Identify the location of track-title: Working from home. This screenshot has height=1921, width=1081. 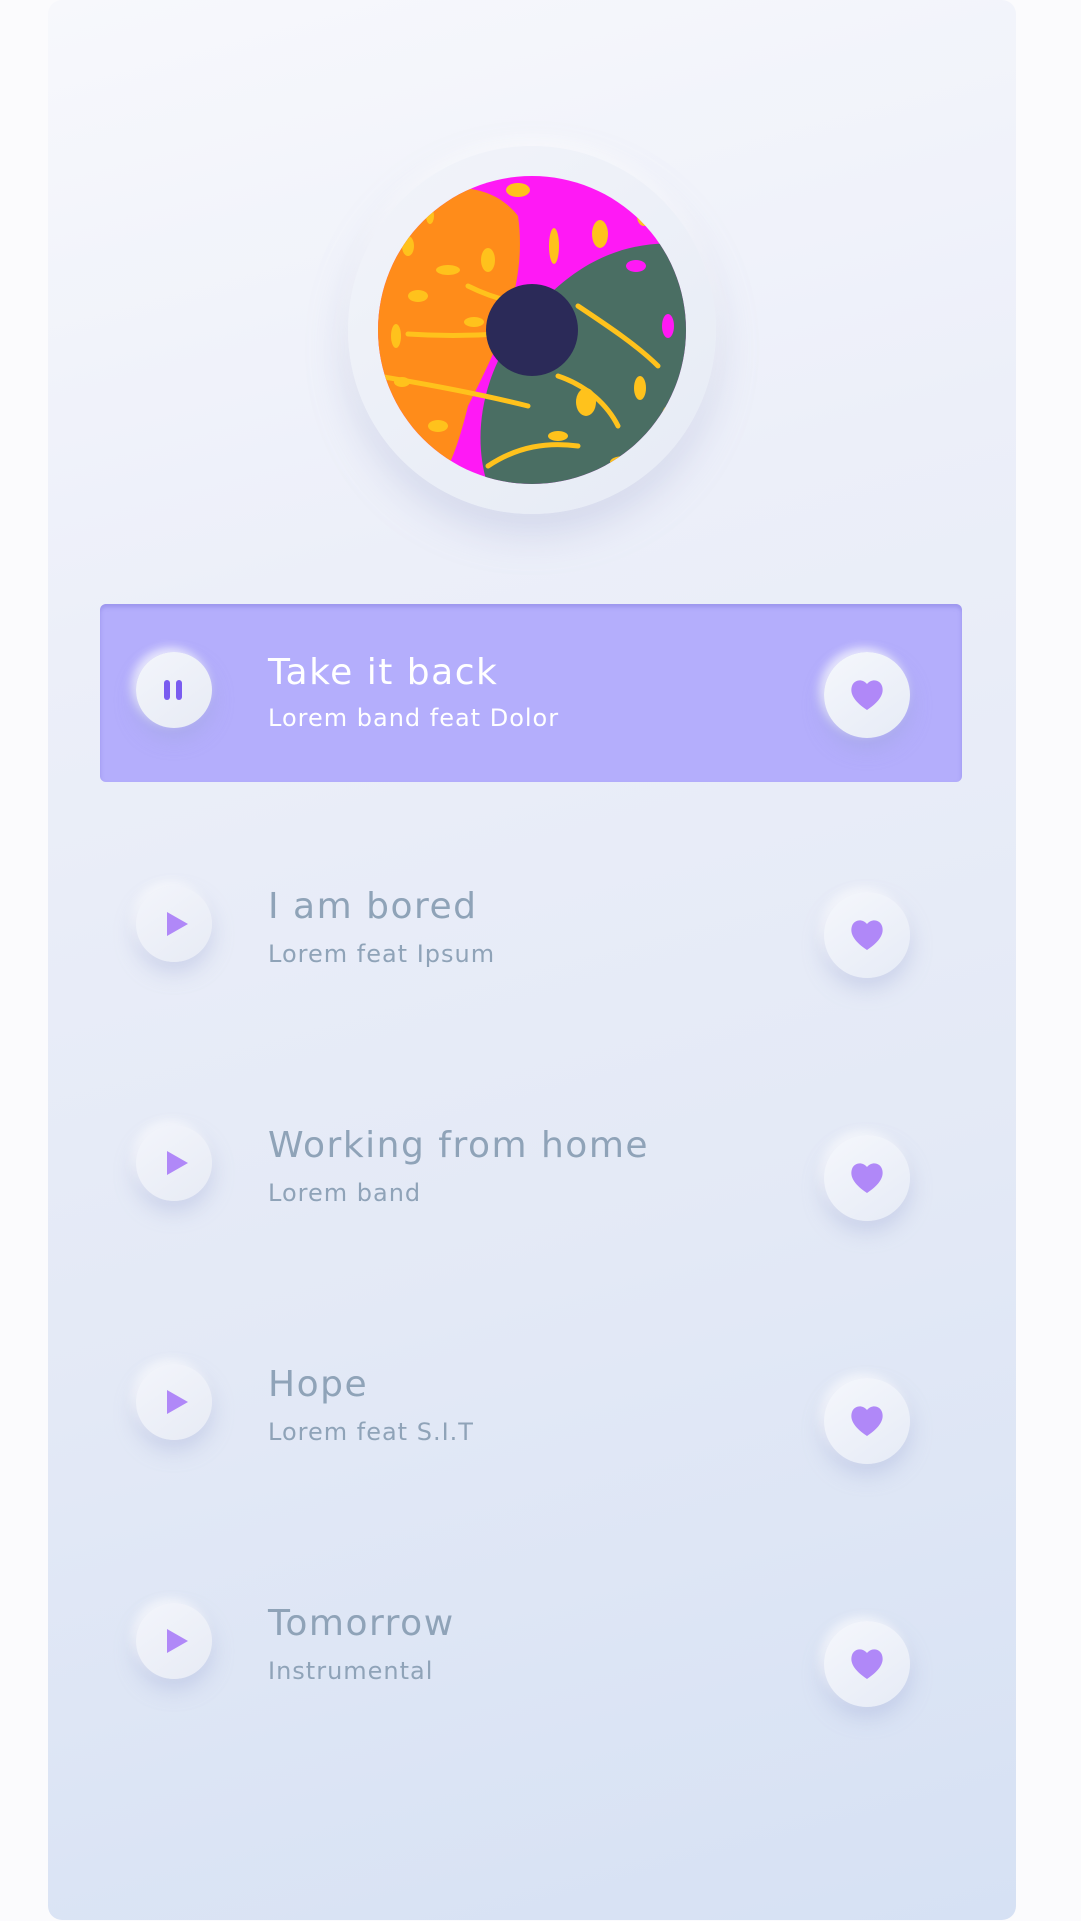
(459, 1145).